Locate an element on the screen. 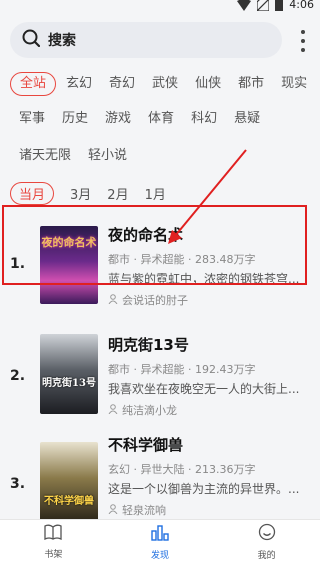 Image resolution: width=320 pixels, height=564 pixels. annotation-arrow is located at coordinates (207, 196).